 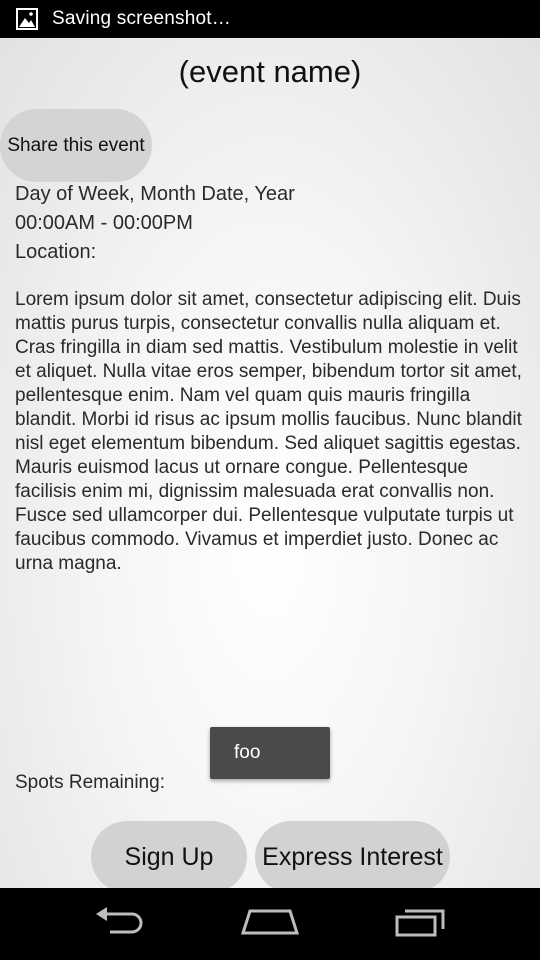 I want to click on event-location-label: Location:, so click(x=56, y=252).